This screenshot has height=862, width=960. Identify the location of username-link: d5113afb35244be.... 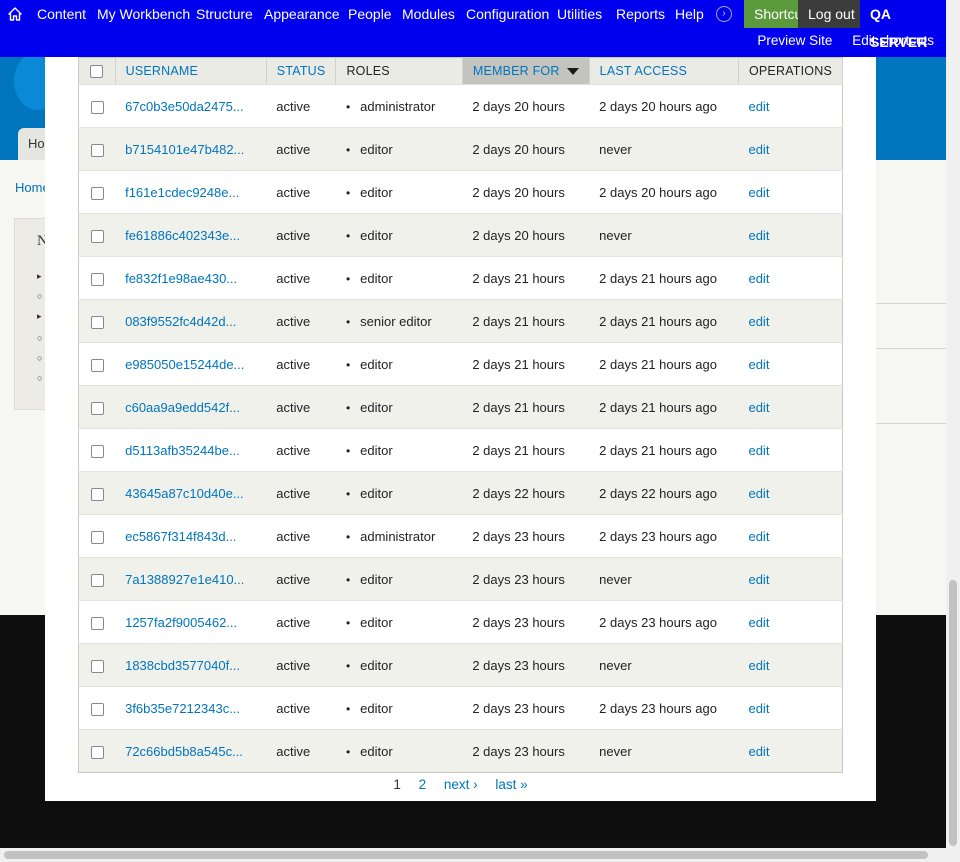
(182, 450).